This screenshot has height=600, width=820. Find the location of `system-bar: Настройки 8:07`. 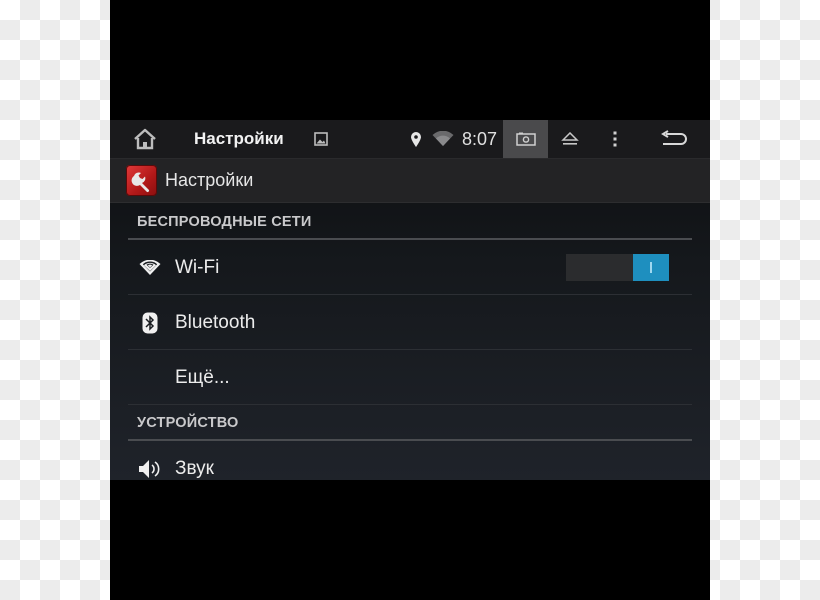

system-bar: Настройки 8:07 is located at coordinates (410, 139).